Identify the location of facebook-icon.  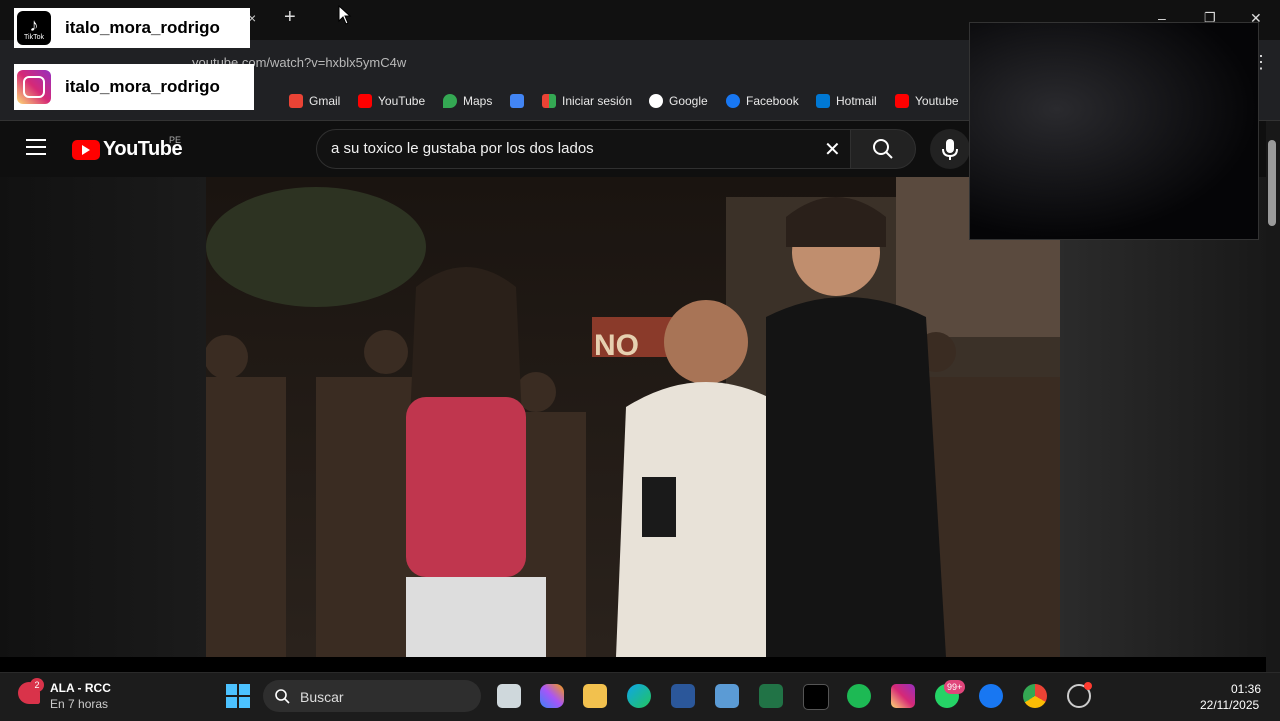
(733, 101).